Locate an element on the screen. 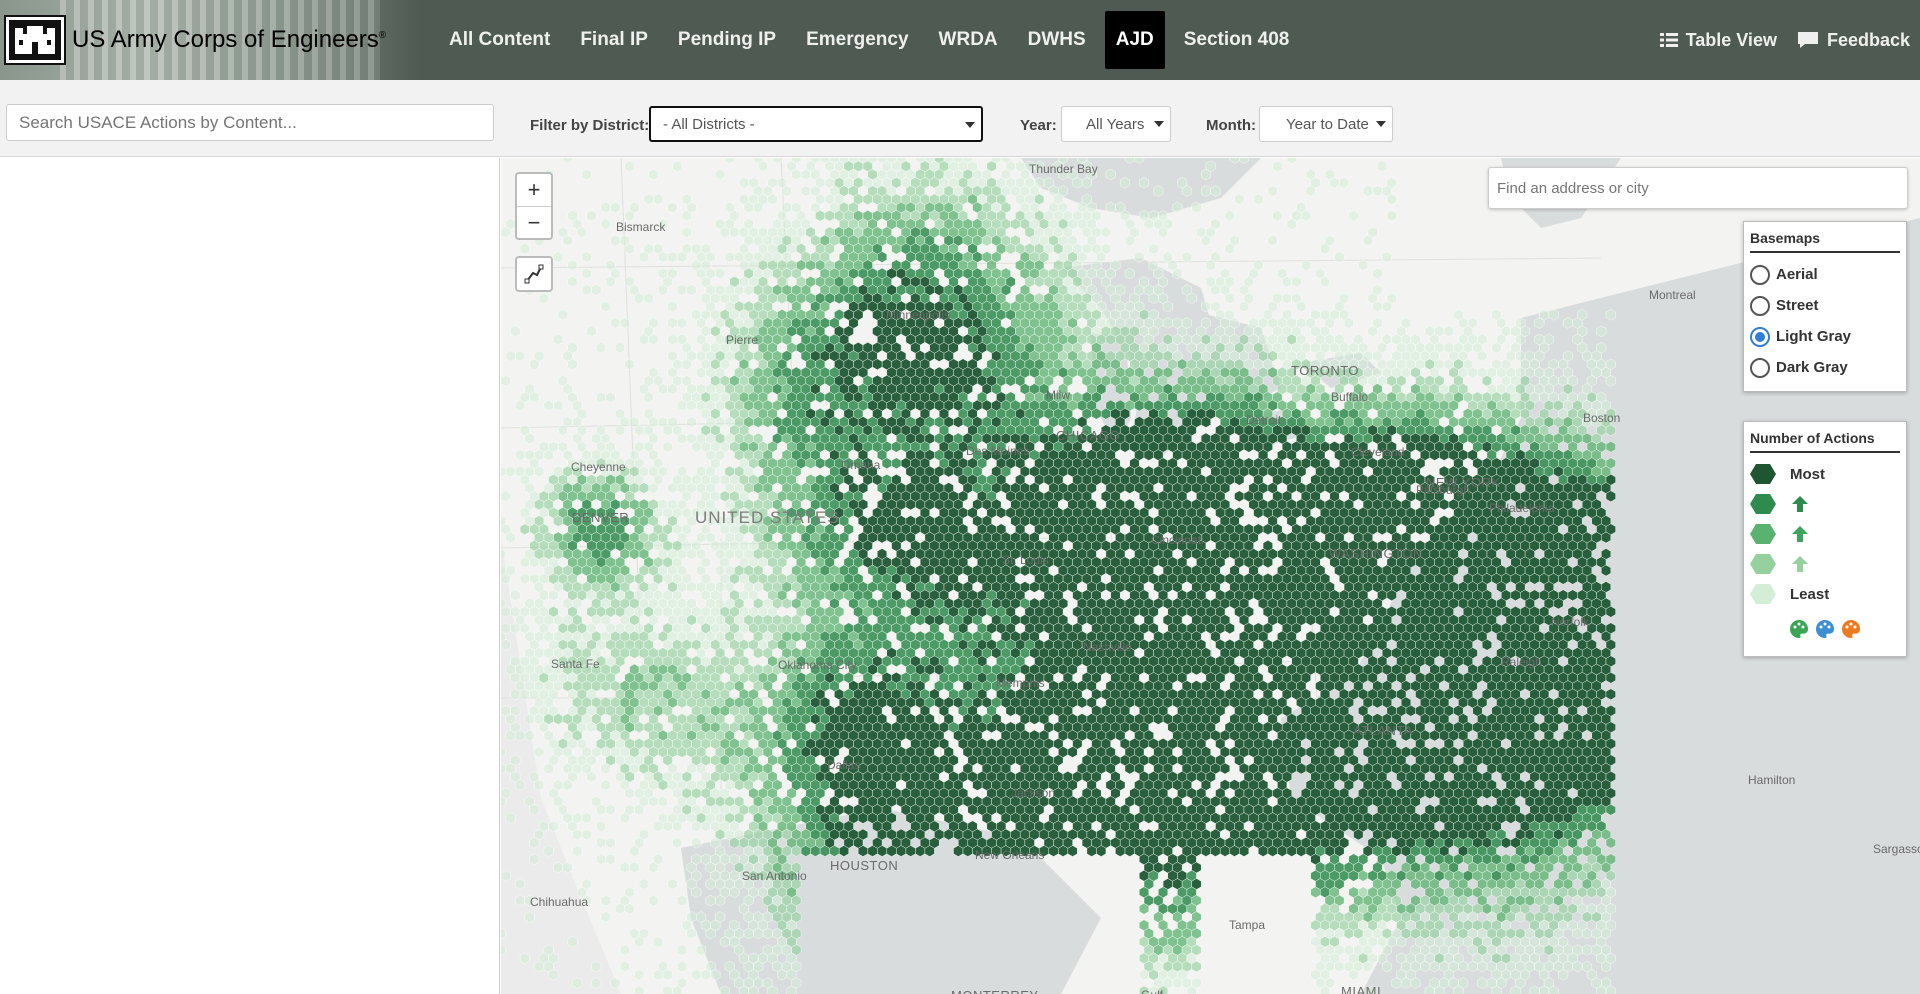  basemap-option-street: Street is located at coordinates (1825, 305).